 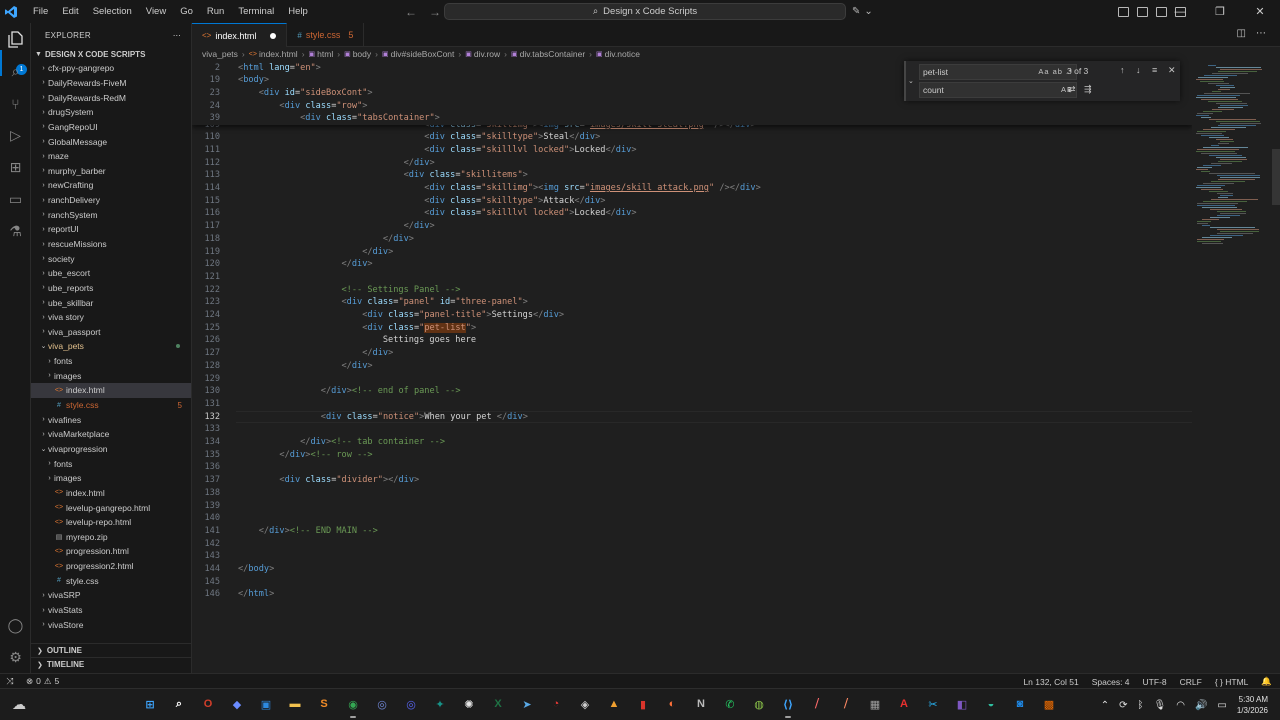 I want to click on file-item: ▤ myrepo.zip, so click(x=111, y=537).